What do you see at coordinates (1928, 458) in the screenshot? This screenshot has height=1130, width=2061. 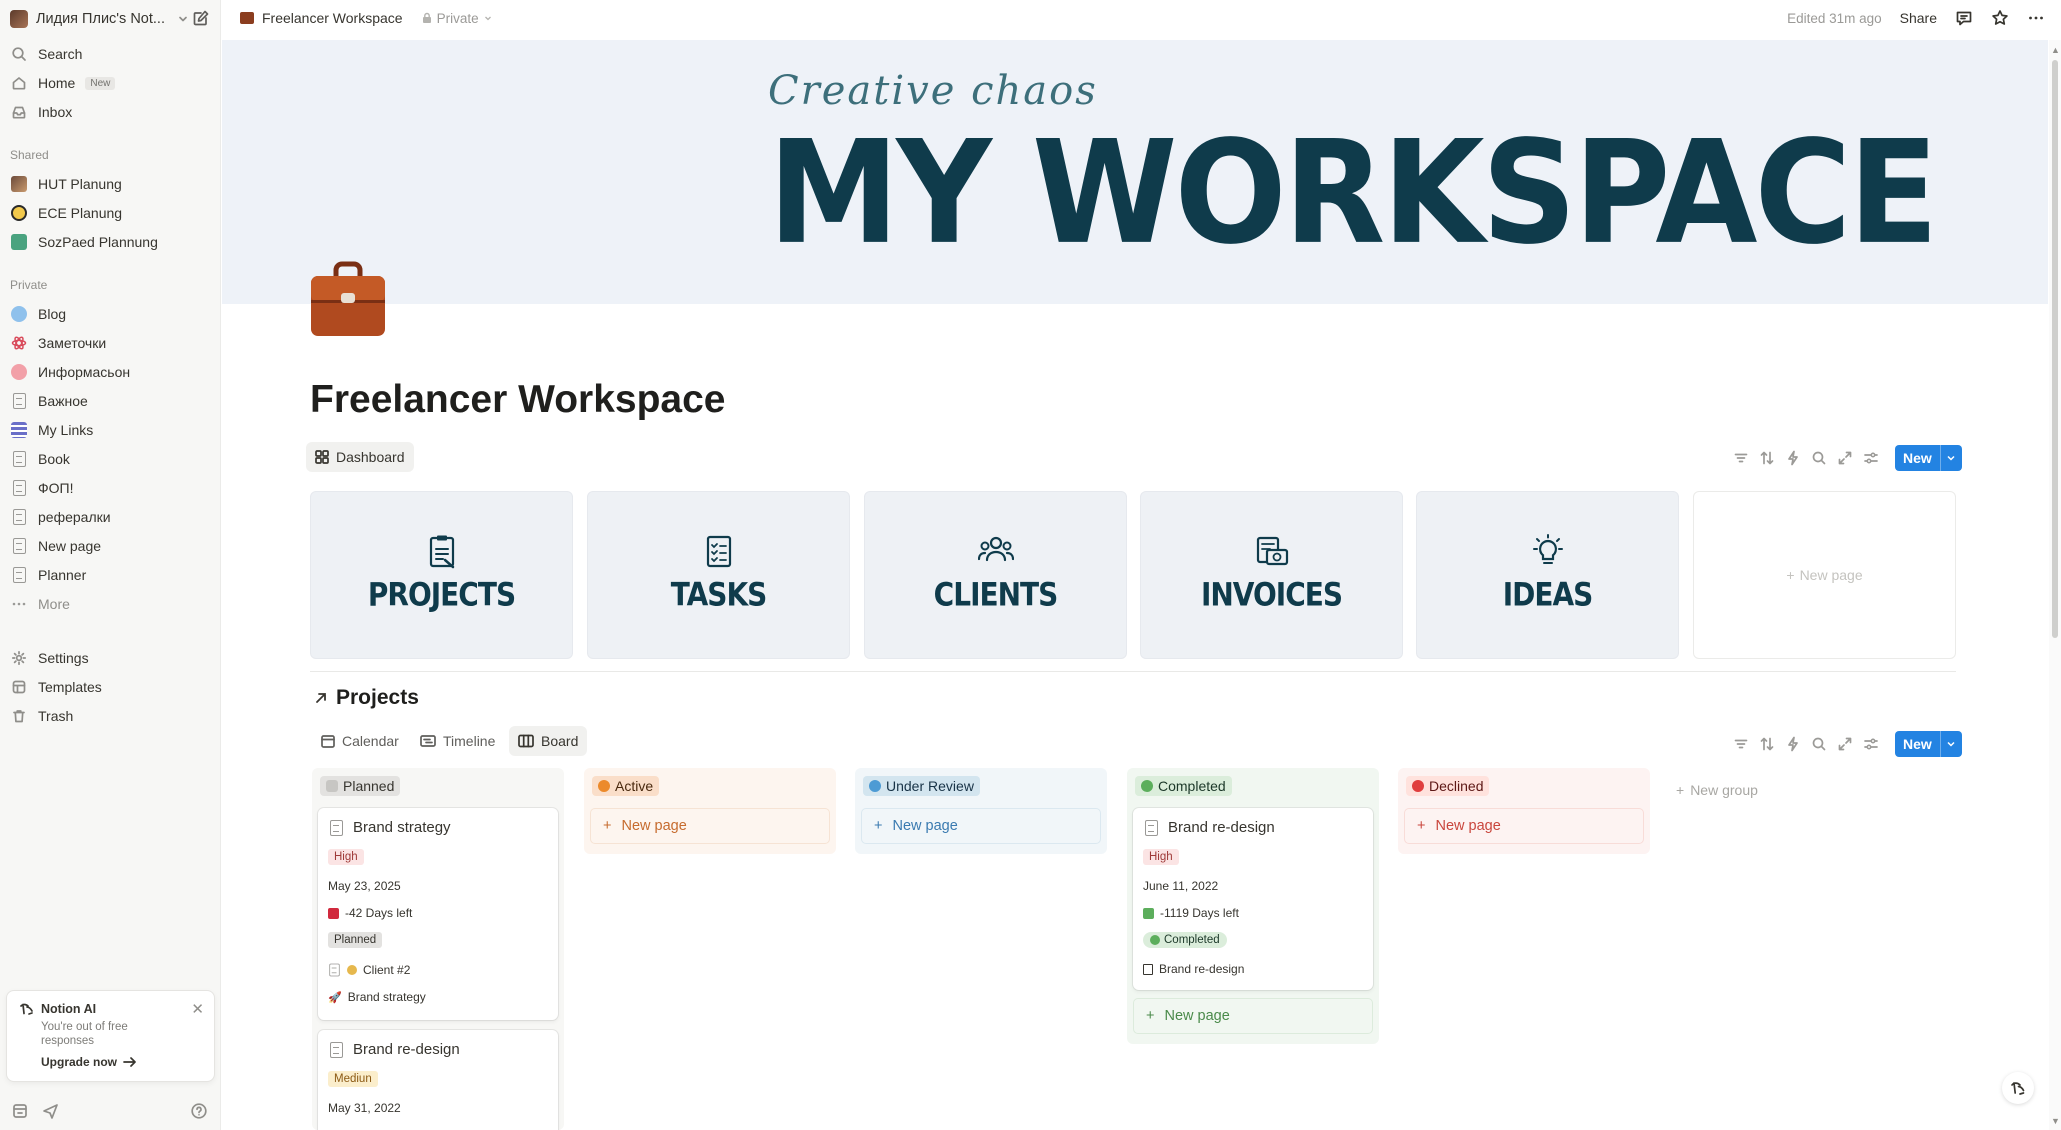 I see `dashboard-new-button: New` at bounding box center [1928, 458].